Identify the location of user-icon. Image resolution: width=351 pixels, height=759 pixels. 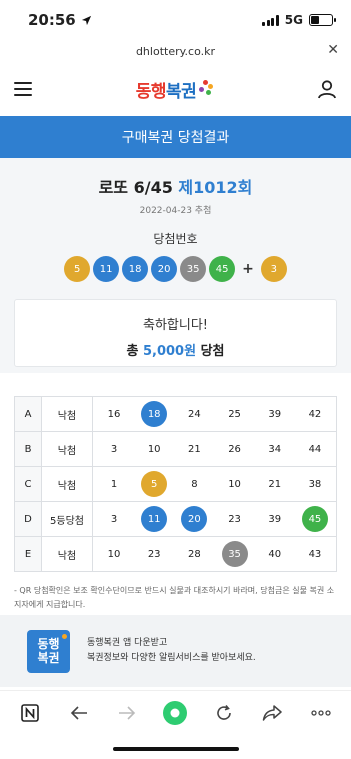
(327, 89).